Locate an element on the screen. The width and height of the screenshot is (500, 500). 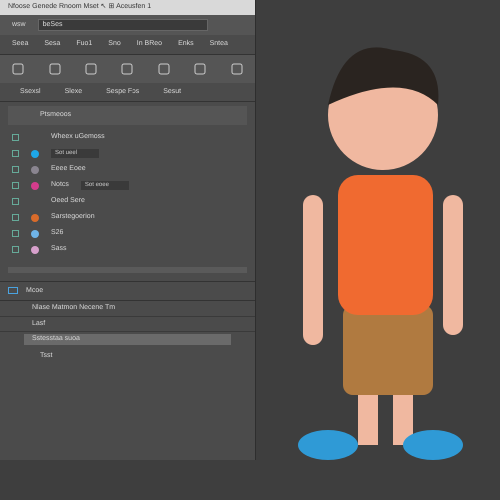
panel-icon is located at coordinates (13, 290).